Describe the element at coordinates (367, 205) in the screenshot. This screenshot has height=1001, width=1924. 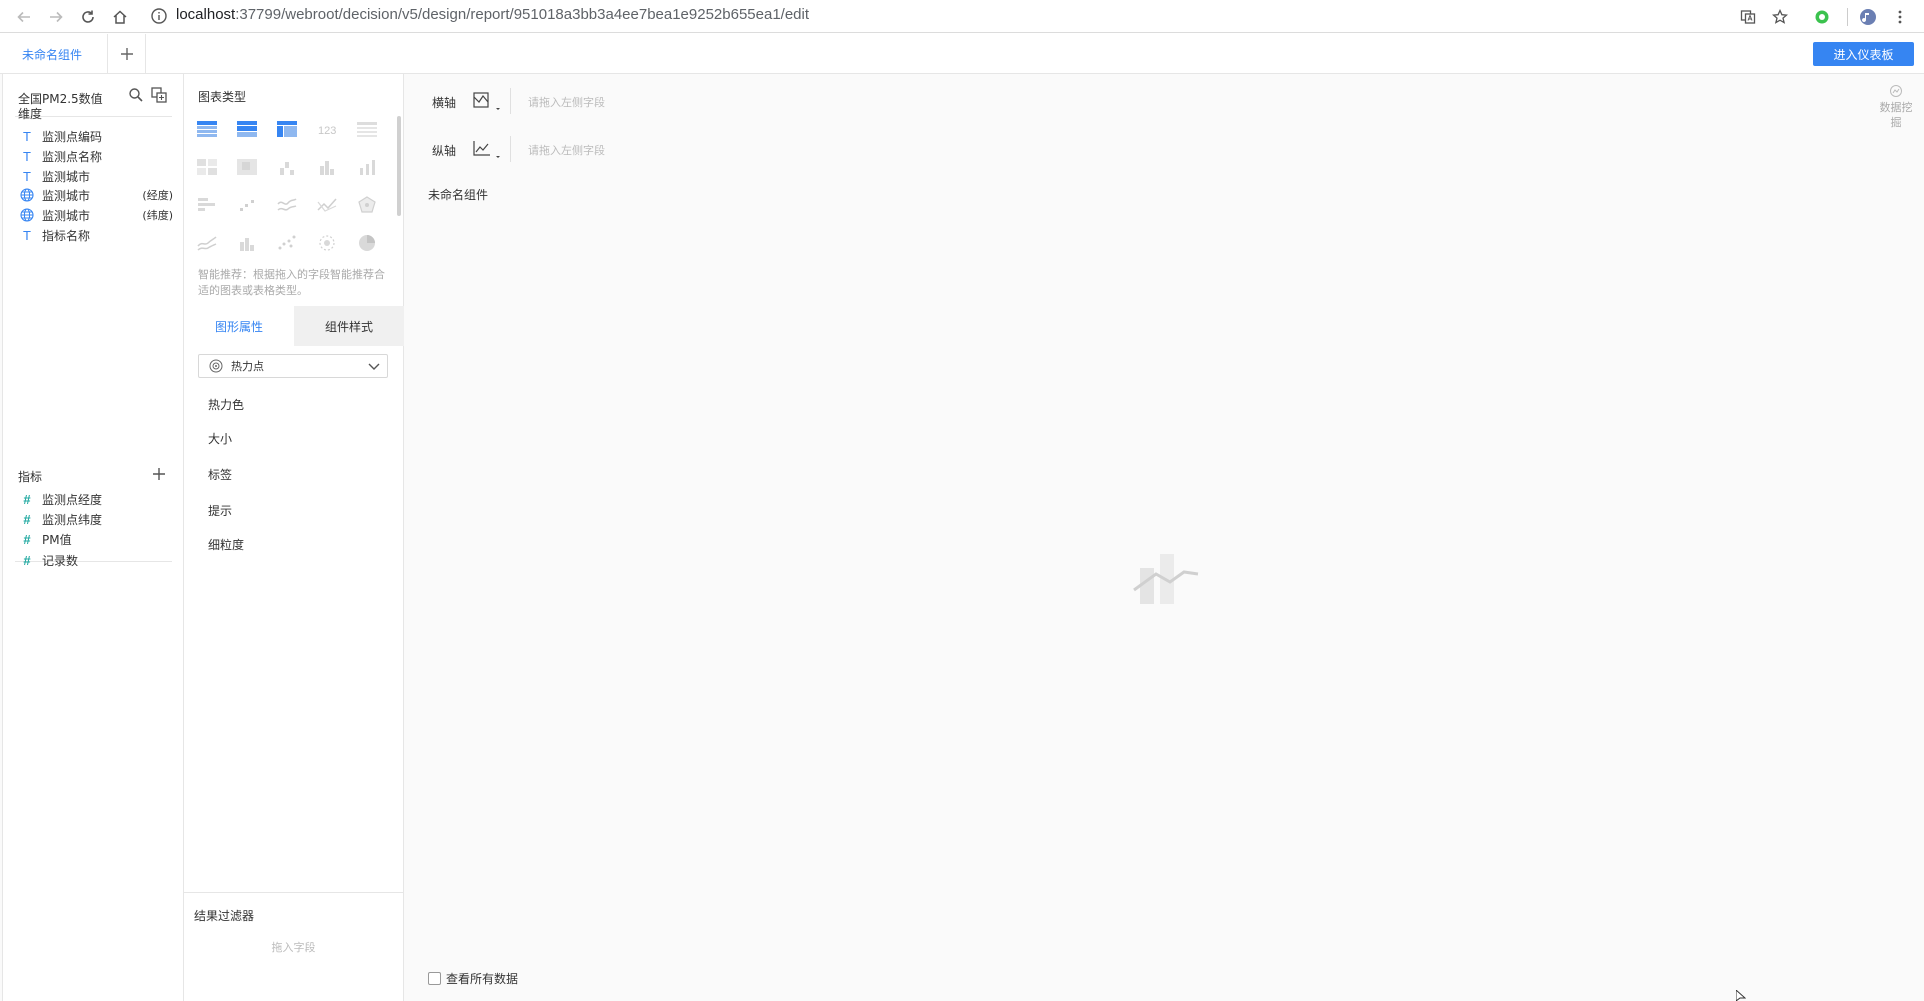
I see `radar-chart-icon` at that location.